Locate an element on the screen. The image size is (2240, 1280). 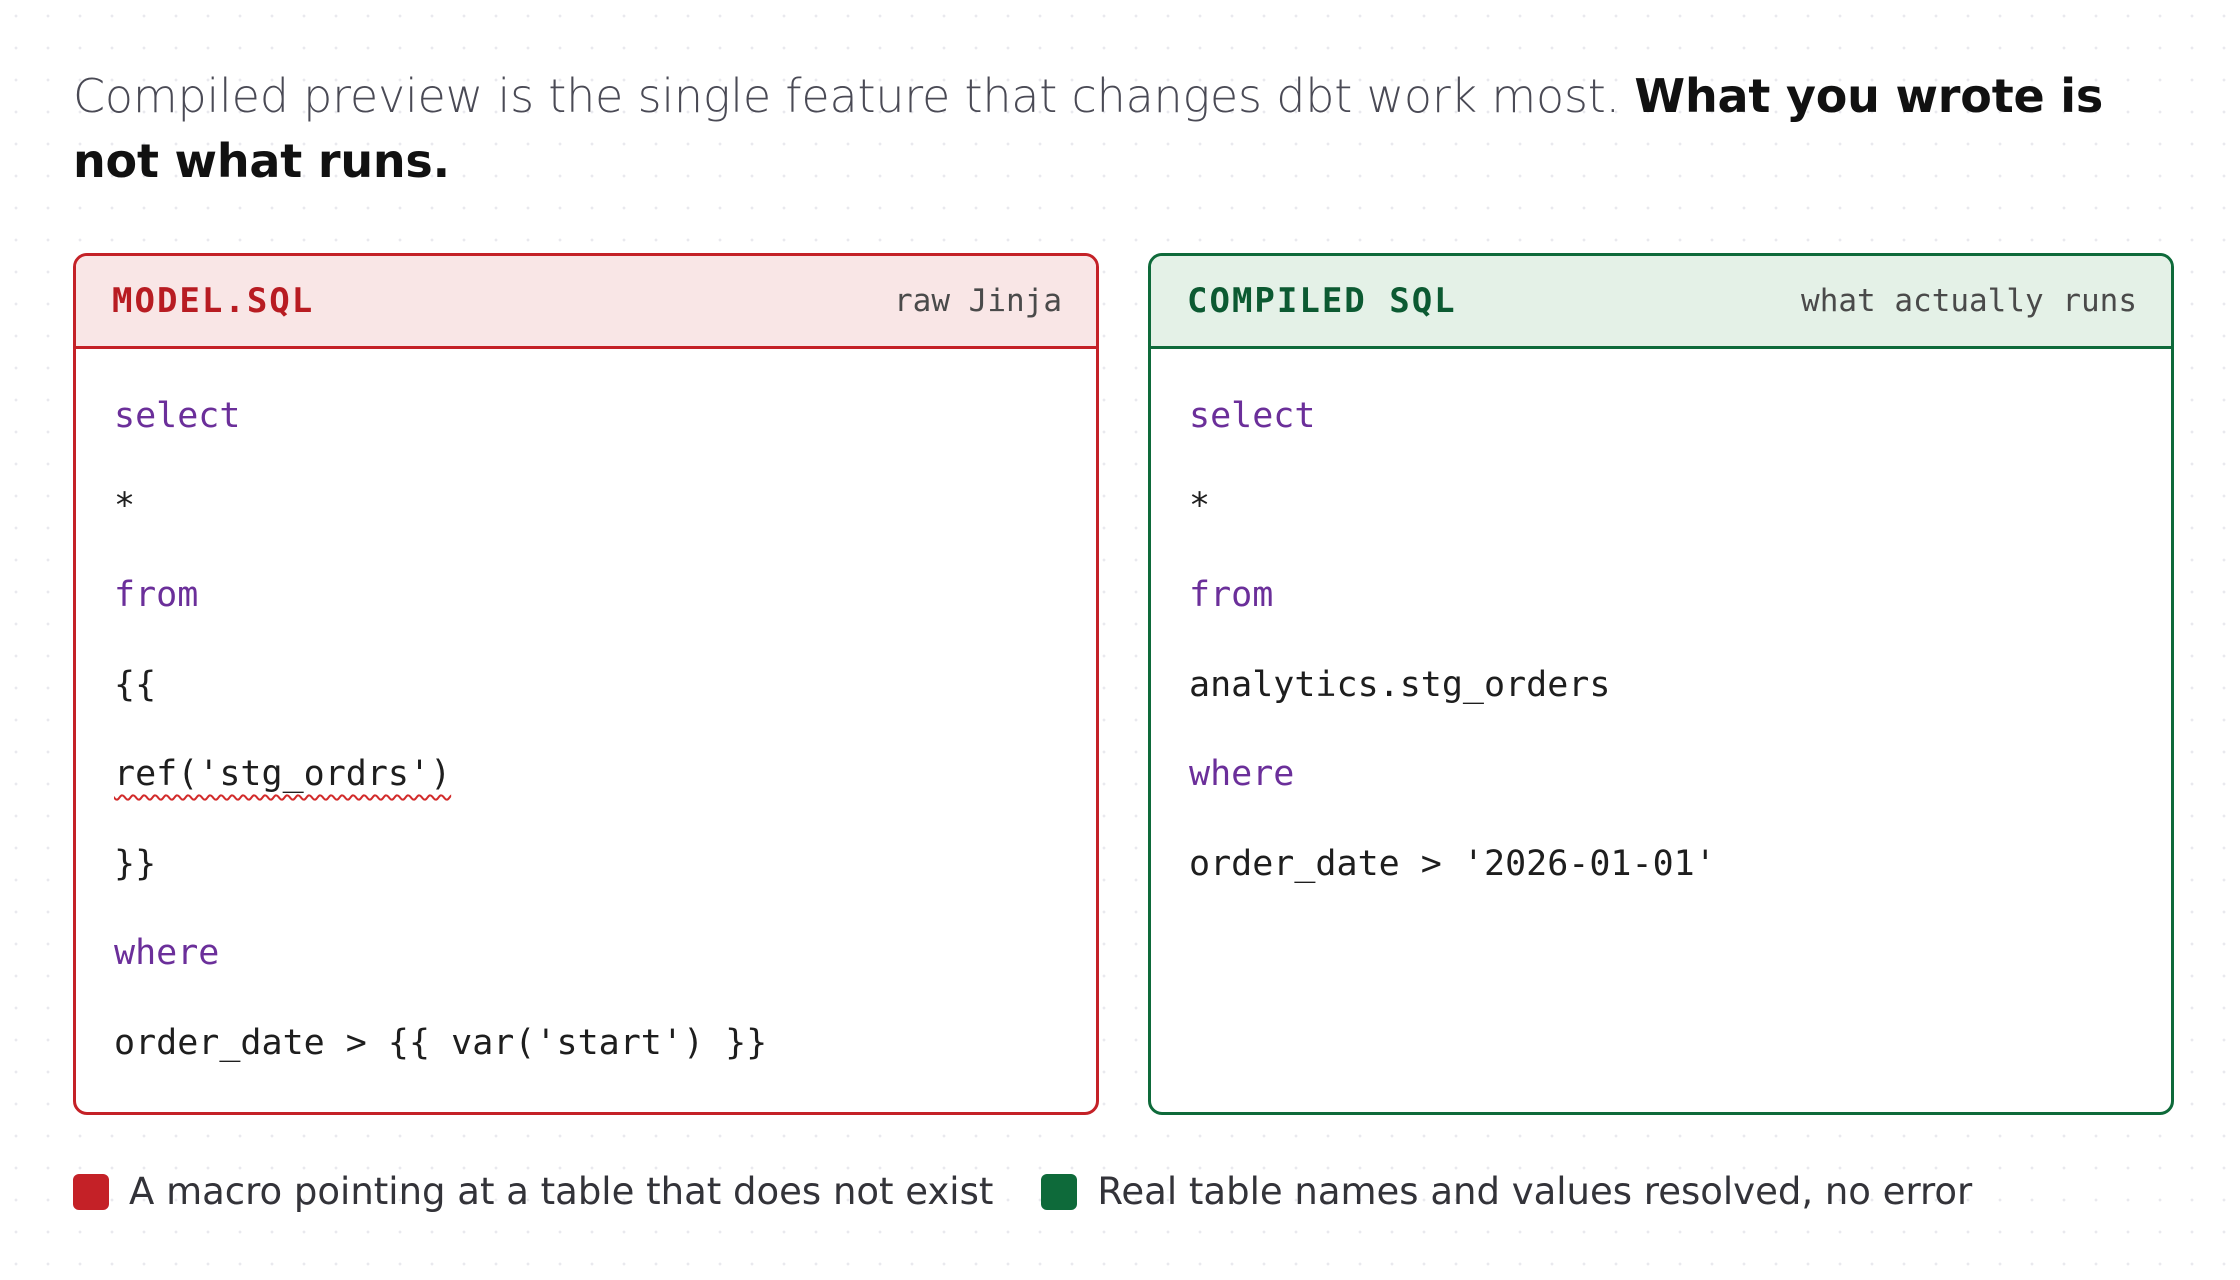
raw-panel-header: MODEL.SQL raw Jinja is located at coordinates (586, 302).